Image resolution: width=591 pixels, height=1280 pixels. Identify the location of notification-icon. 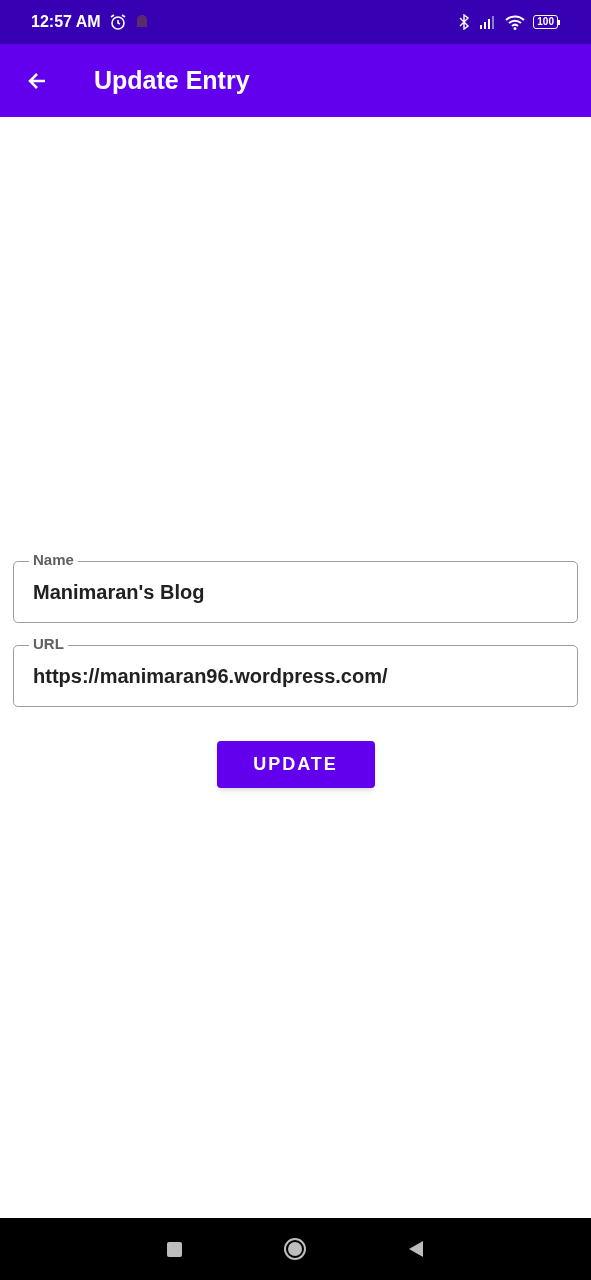
(141, 22).